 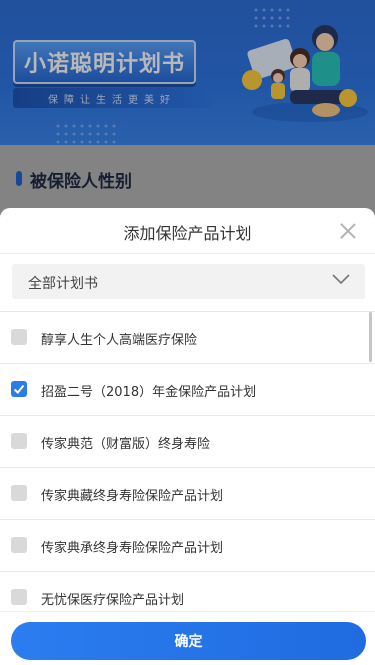 What do you see at coordinates (188, 281) in the screenshot?
I see `plan-filter-select: 全部计划书` at bounding box center [188, 281].